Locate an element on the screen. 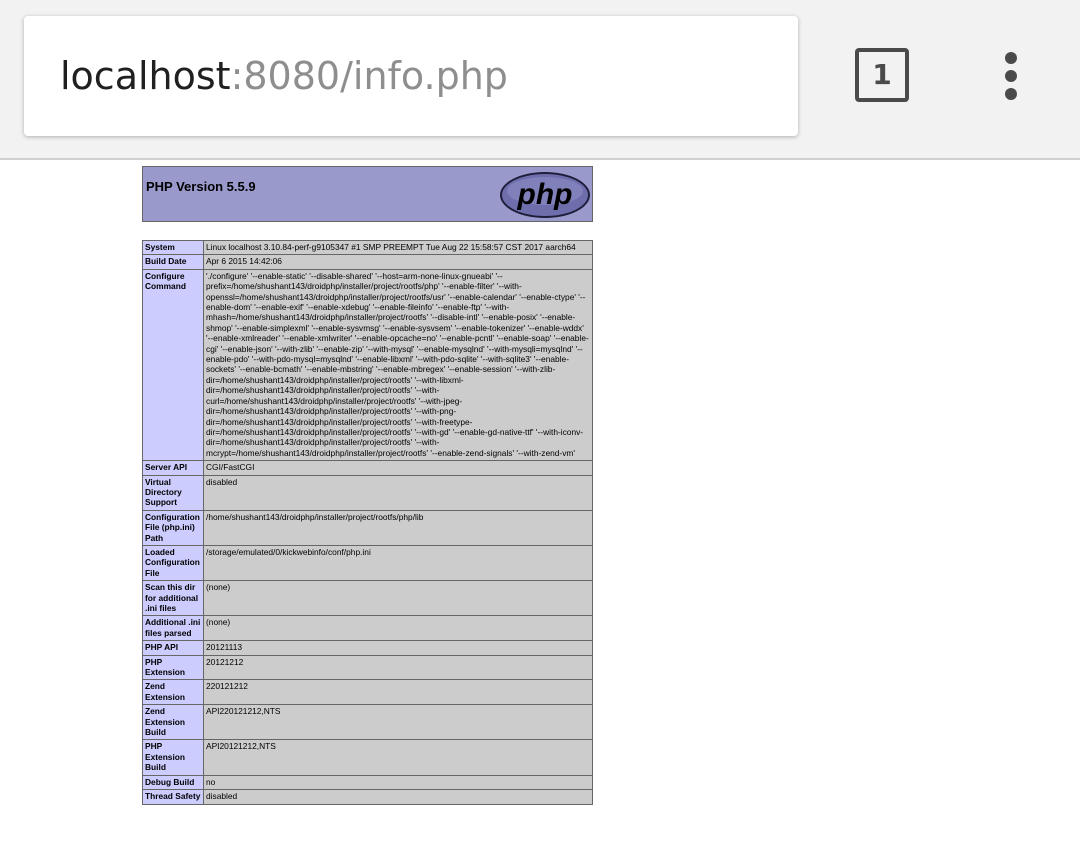 The image size is (1080, 865). table-row: PHP Extension Build API20121212,NTS is located at coordinates (367, 757).